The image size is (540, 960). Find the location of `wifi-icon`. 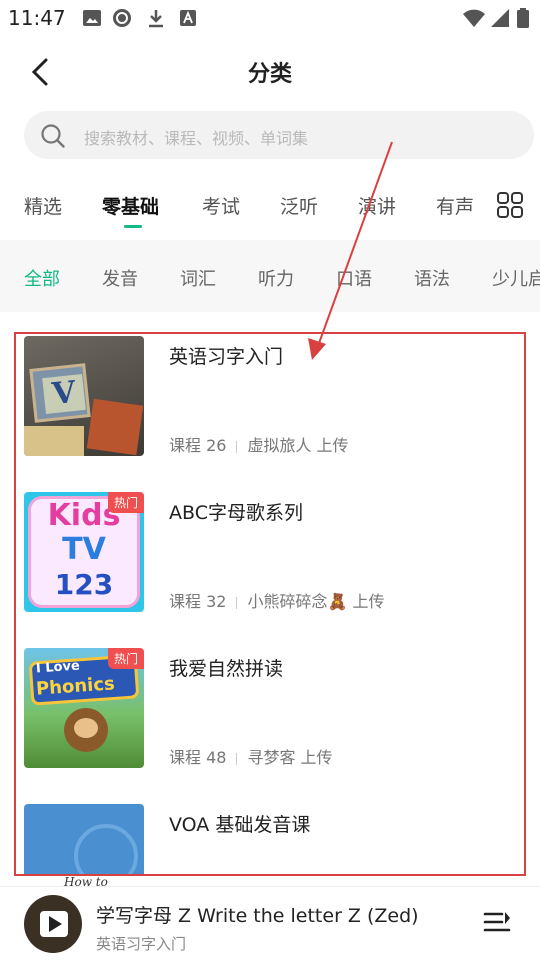

wifi-icon is located at coordinates (474, 18).